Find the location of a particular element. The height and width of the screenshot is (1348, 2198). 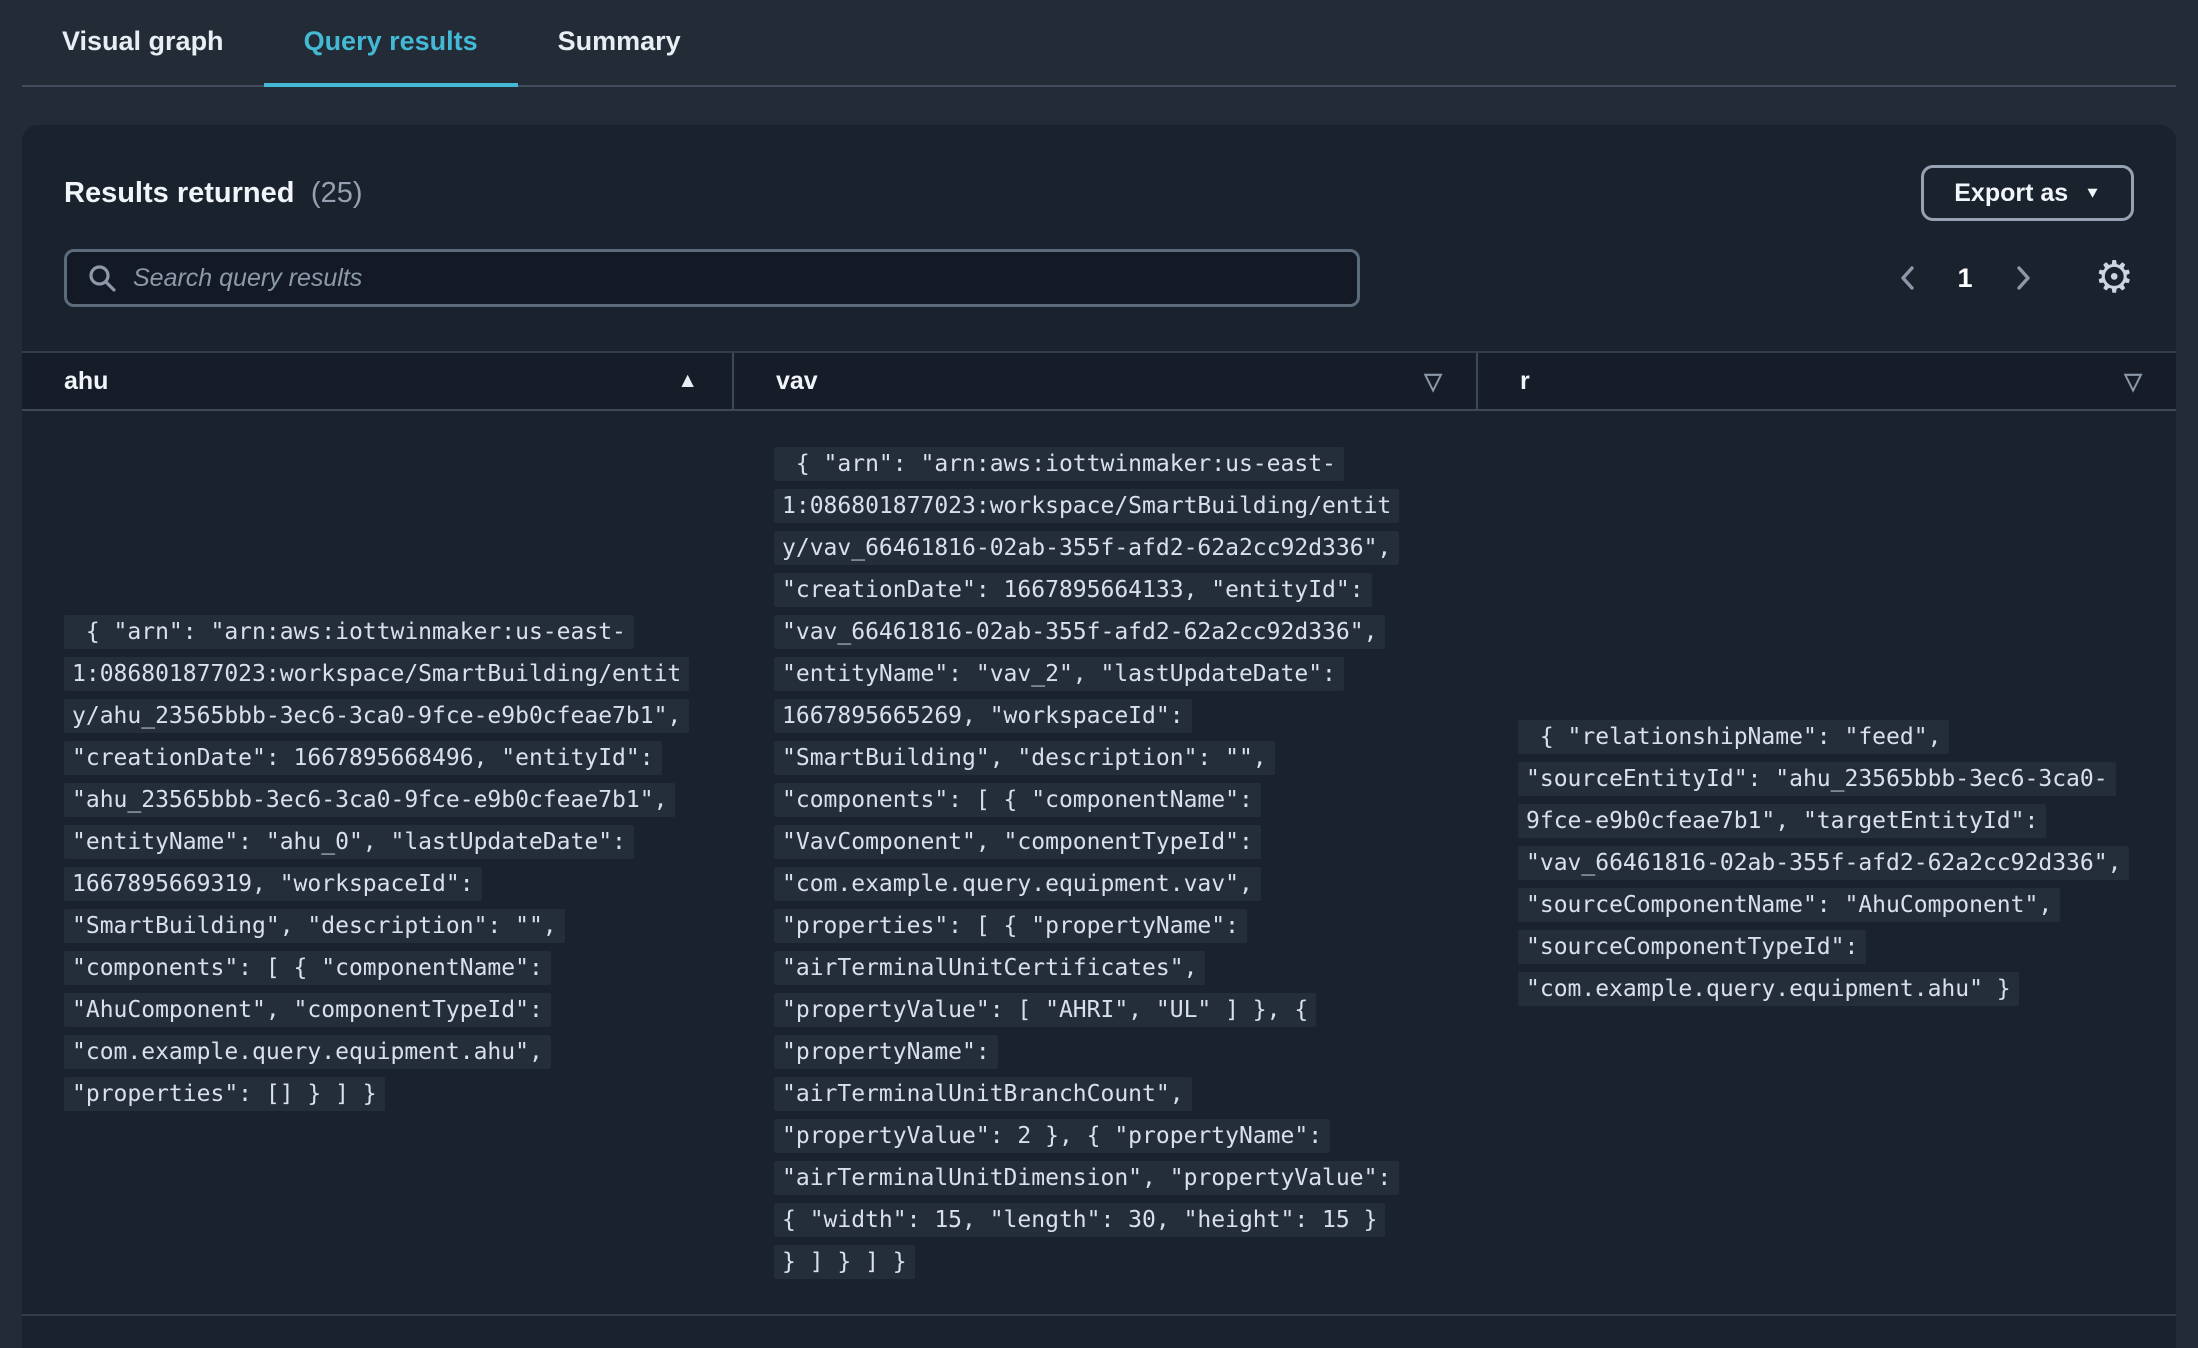

export-as-button: Export as ▼ is located at coordinates (2027, 193).